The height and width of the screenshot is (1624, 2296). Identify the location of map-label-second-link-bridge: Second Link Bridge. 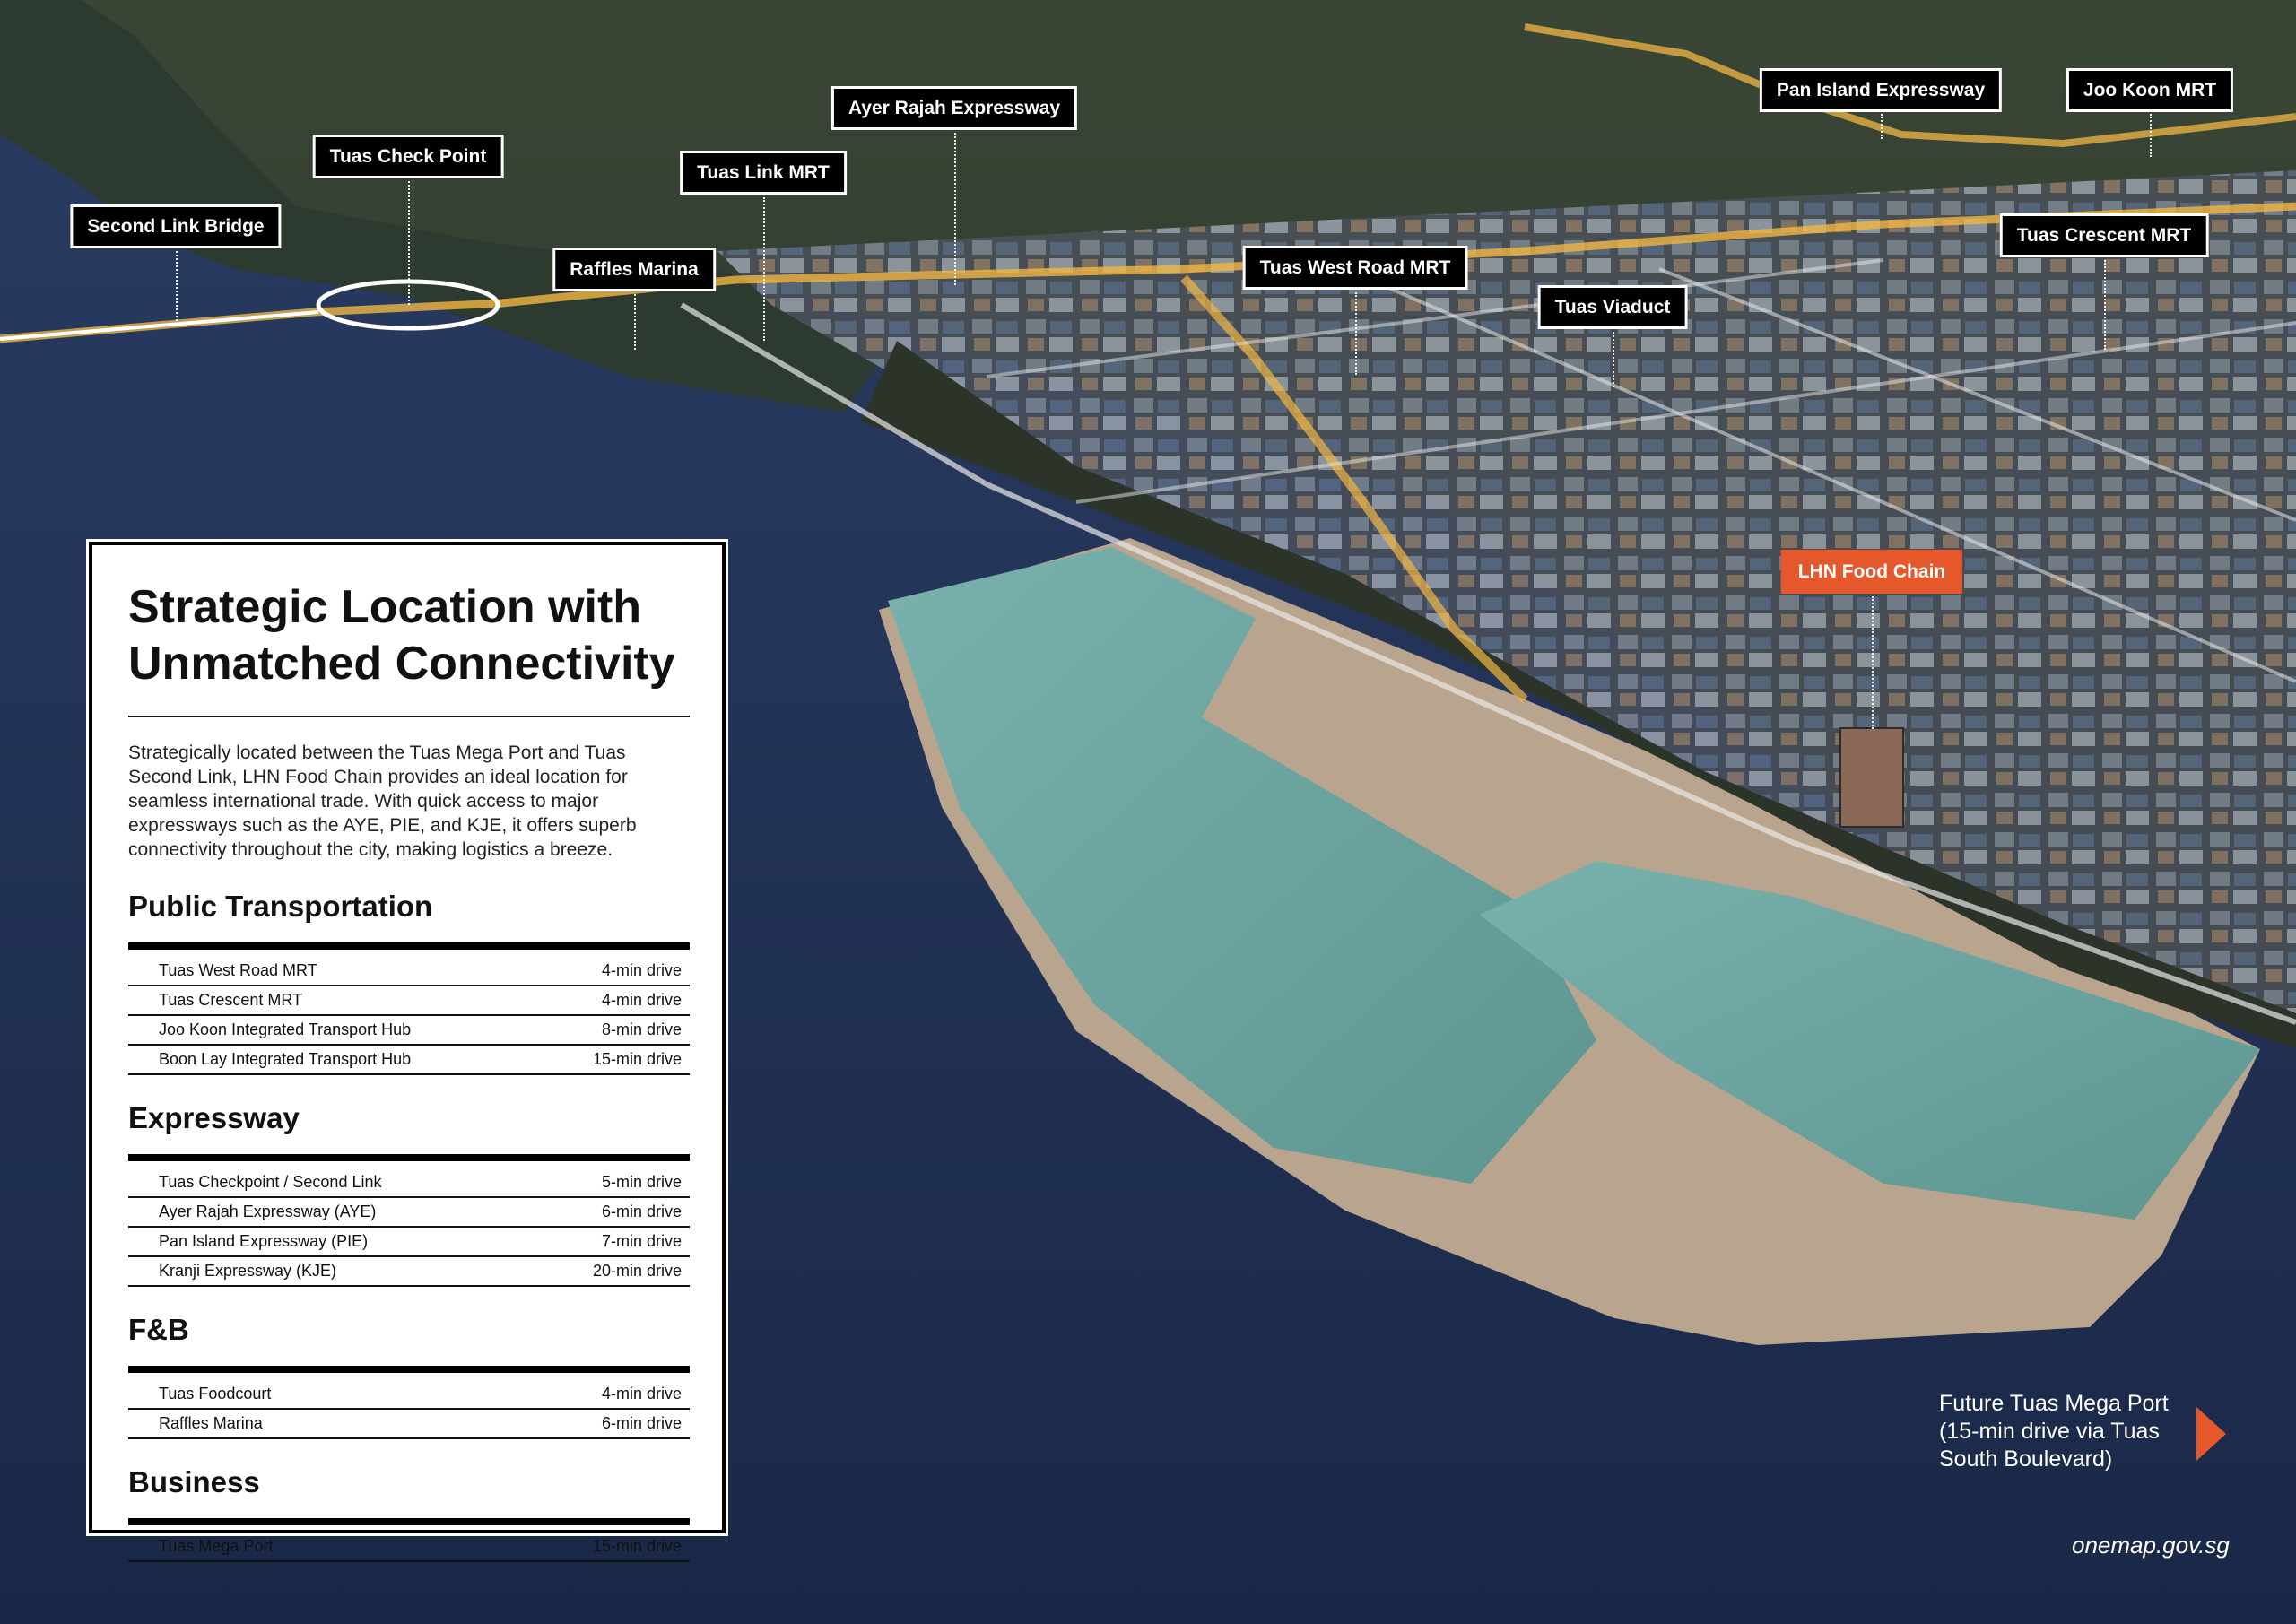
(176, 226).